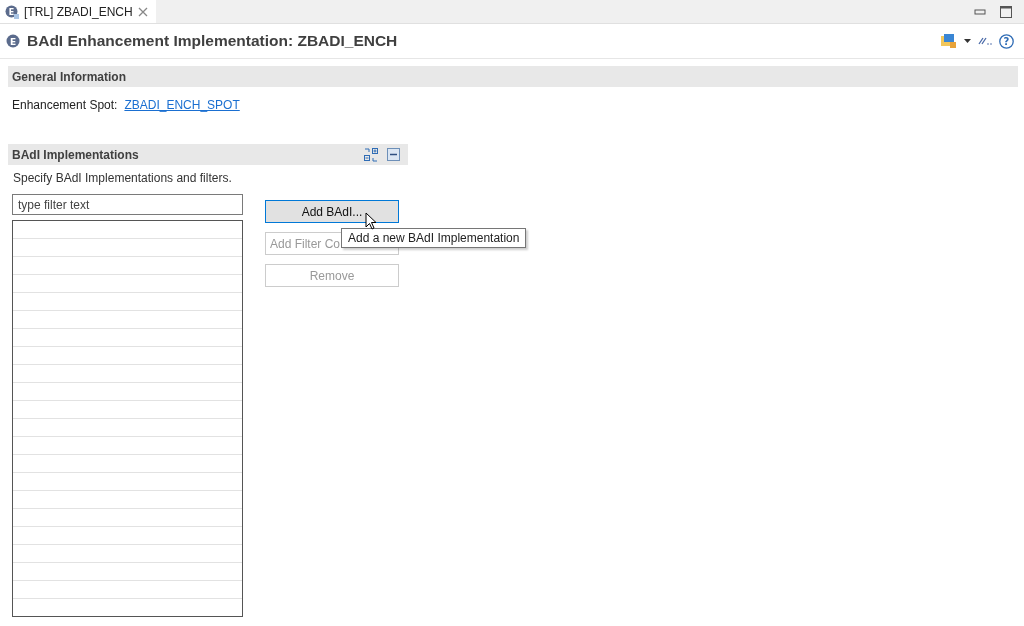 This screenshot has width=1024, height=626. Describe the element at coordinates (127, 204) in the screenshot. I see `filter-field: type filter text` at that location.